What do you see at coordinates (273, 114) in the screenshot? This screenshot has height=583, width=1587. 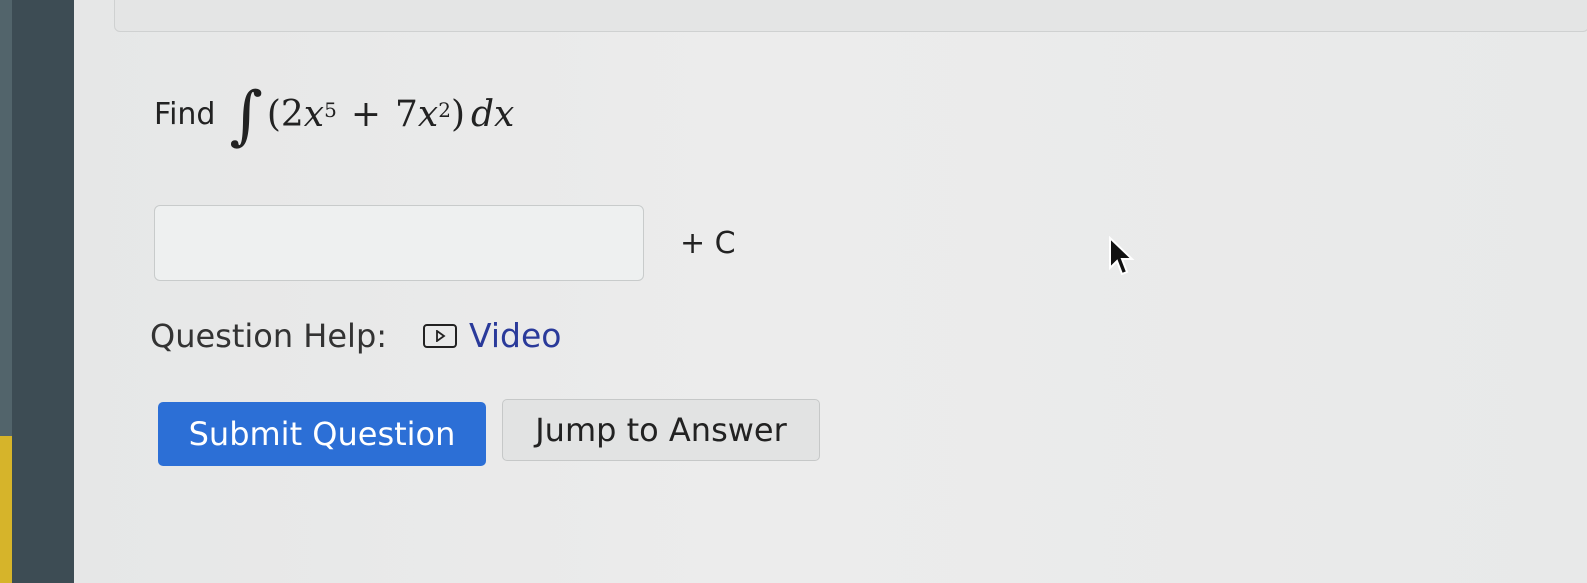 I see `open-paren: (` at bounding box center [273, 114].